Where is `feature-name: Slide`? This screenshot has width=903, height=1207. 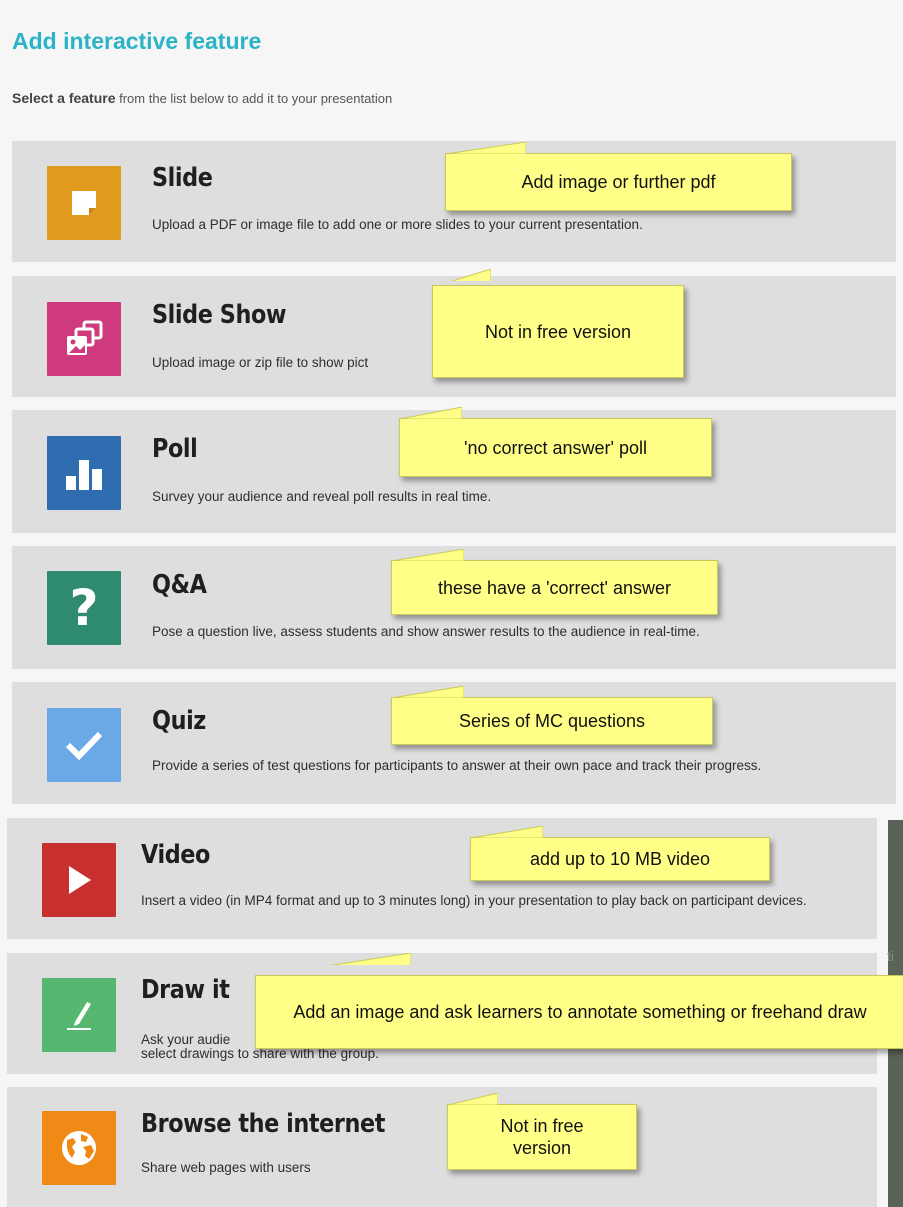
feature-name: Slide is located at coordinates (182, 178).